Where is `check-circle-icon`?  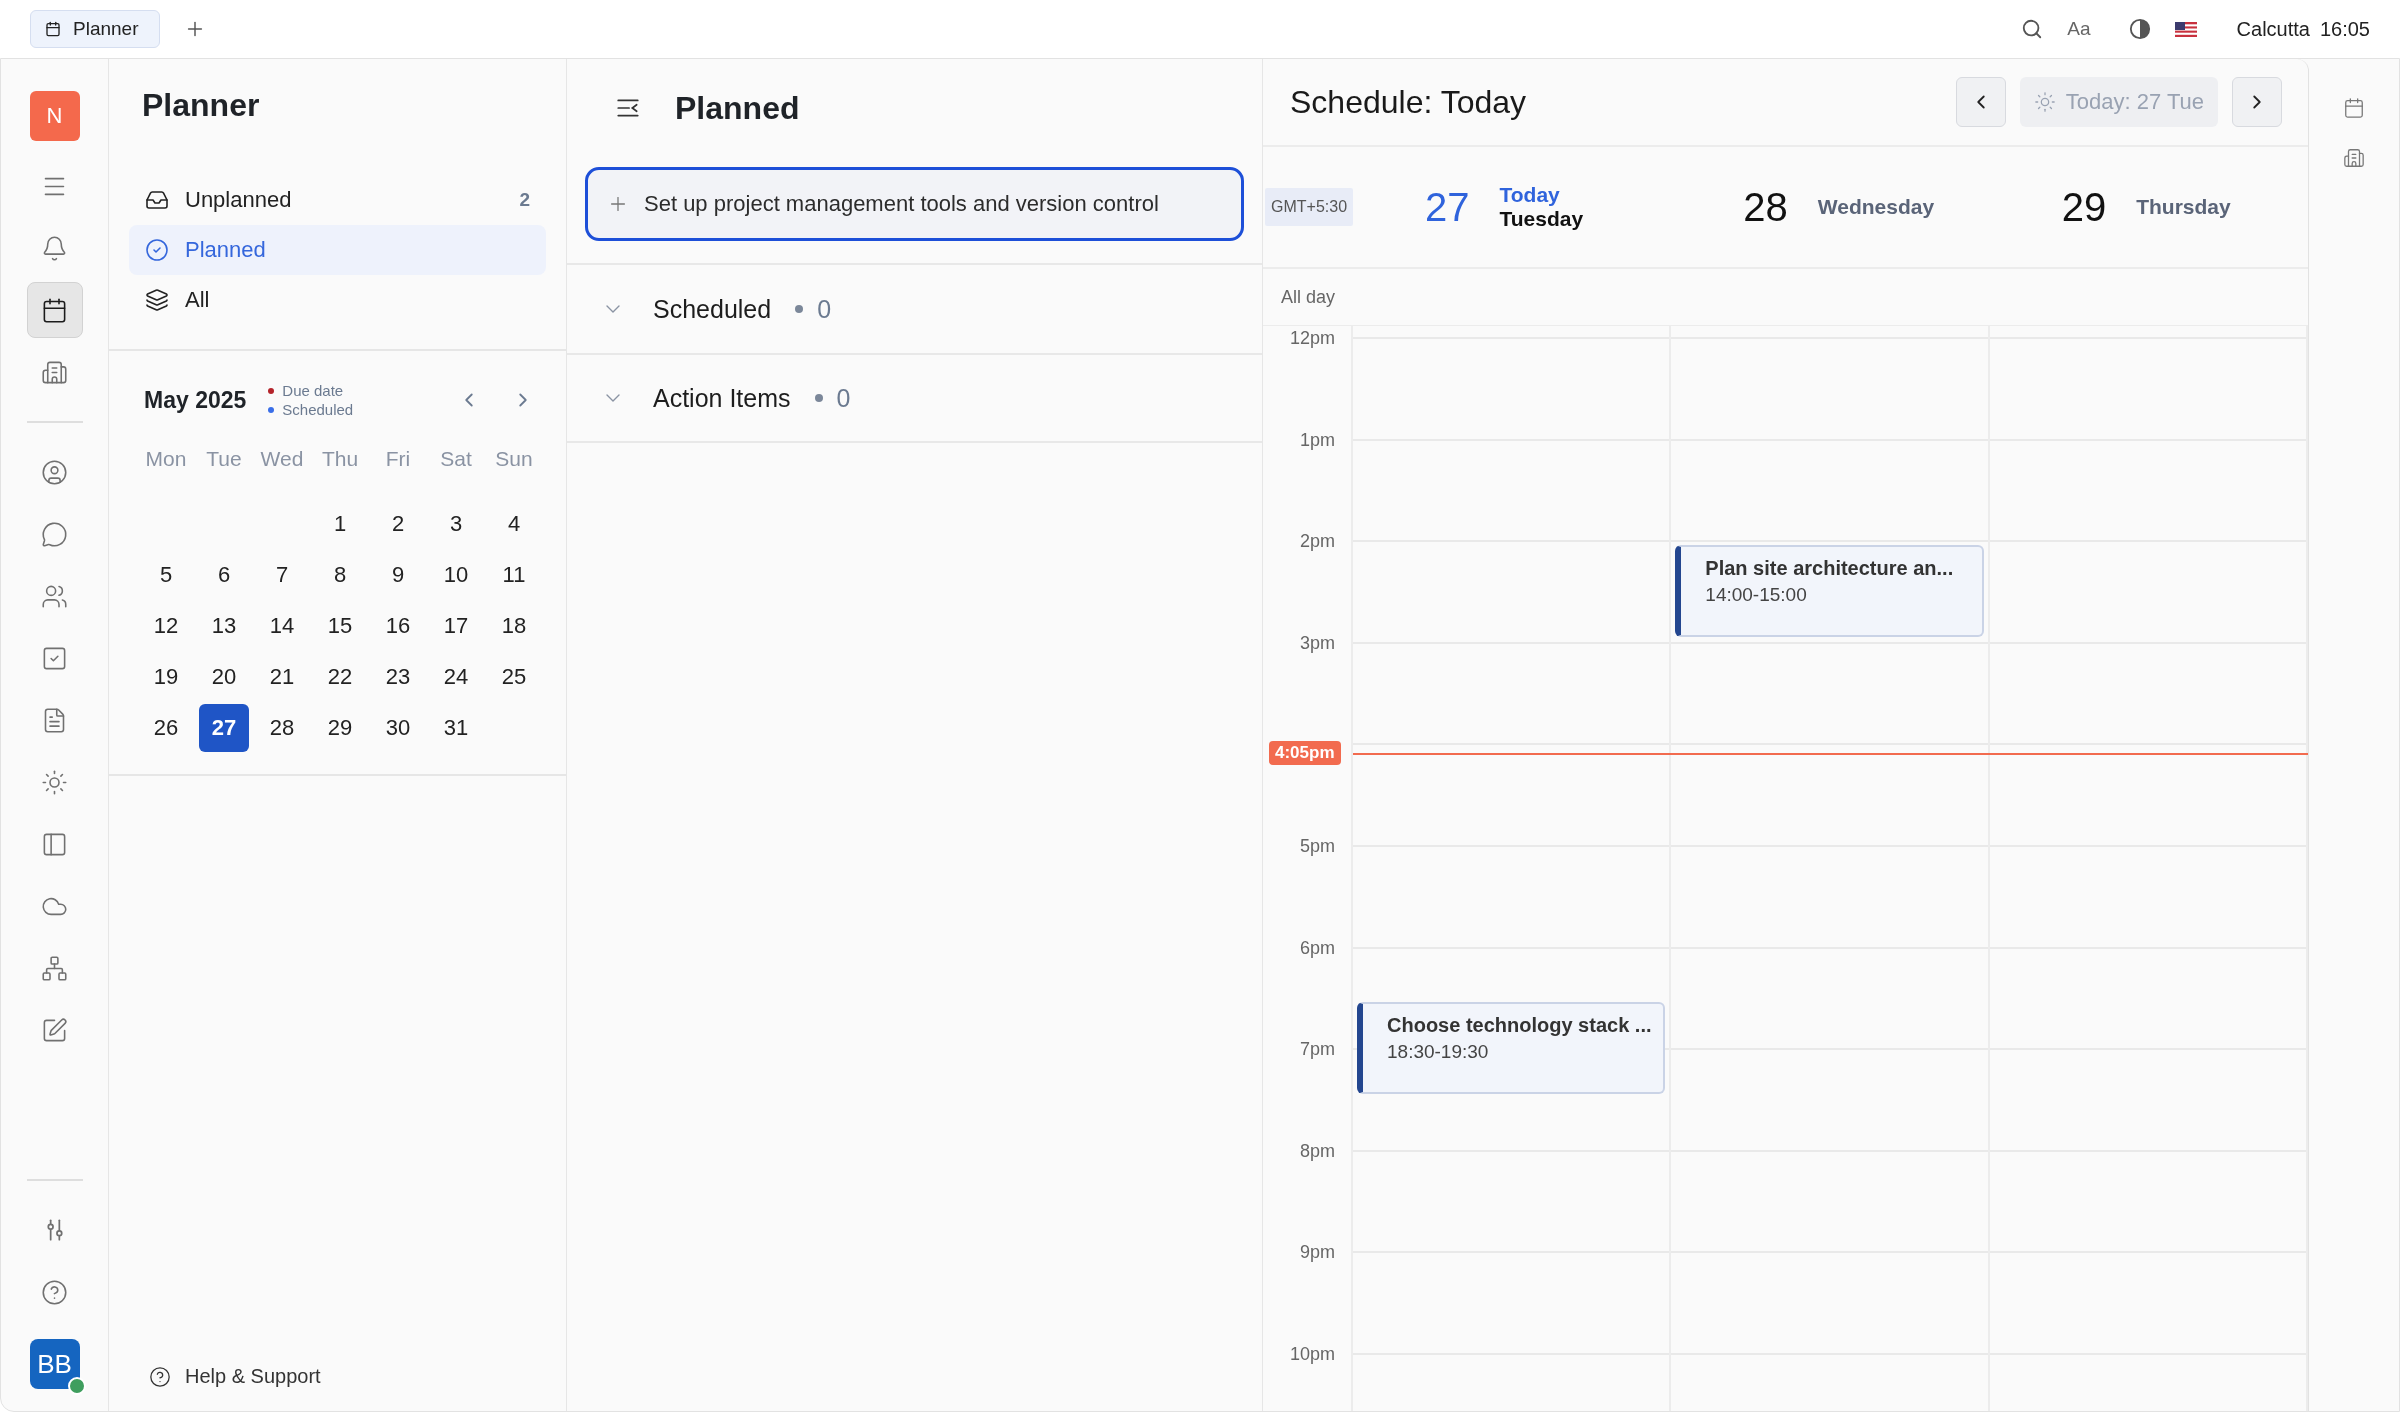
check-circle-icon is located at coordinates (157, 250).